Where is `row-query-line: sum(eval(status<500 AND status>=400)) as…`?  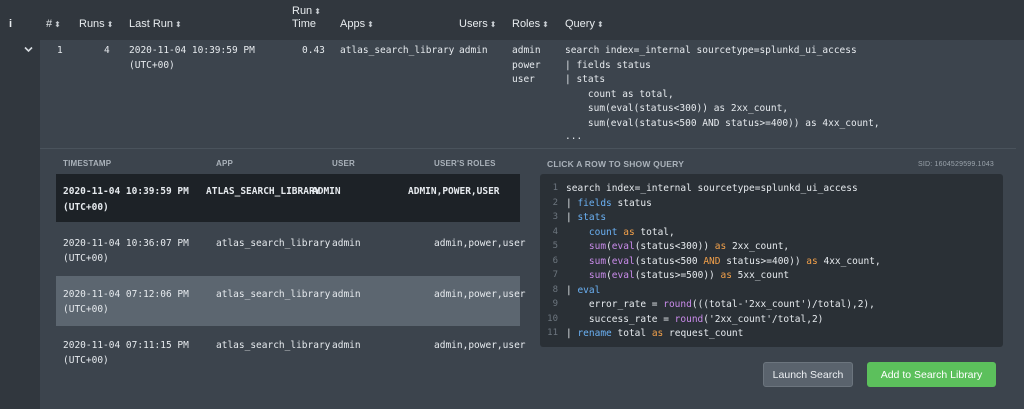 row-query-line: sum(eval(status<500 AND status>=400)) as… is located at coordinates (722, 123).